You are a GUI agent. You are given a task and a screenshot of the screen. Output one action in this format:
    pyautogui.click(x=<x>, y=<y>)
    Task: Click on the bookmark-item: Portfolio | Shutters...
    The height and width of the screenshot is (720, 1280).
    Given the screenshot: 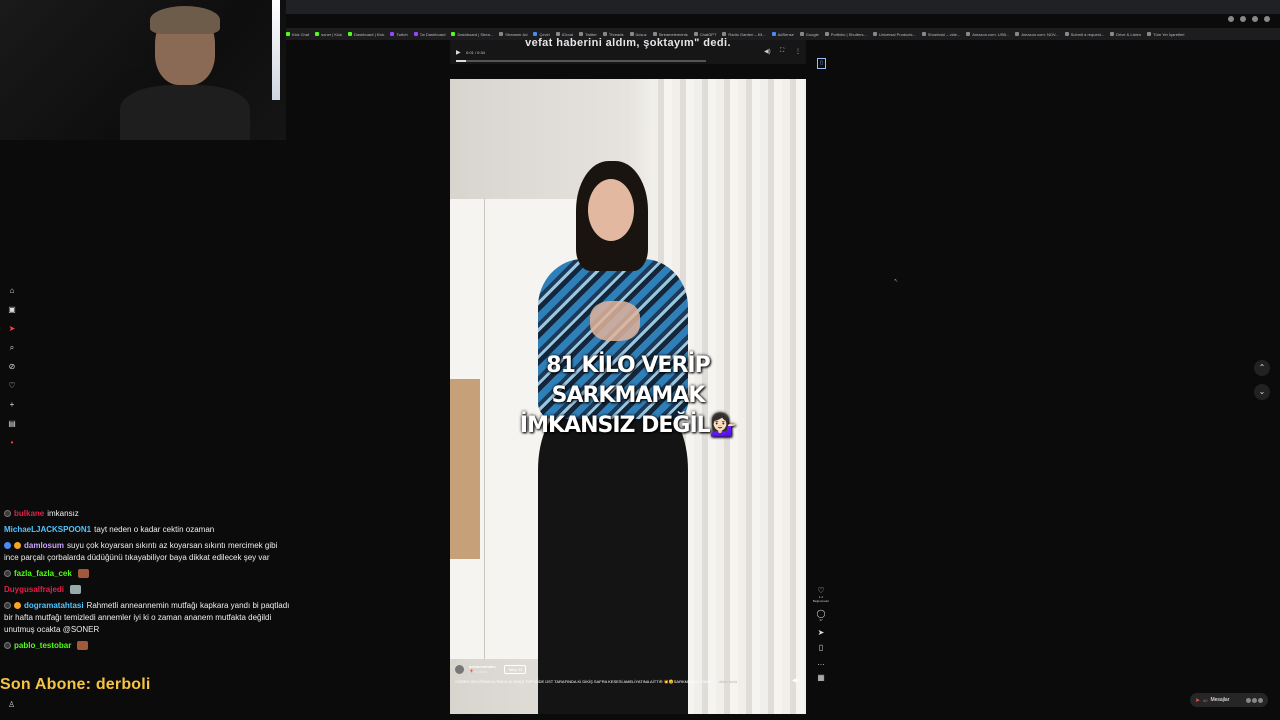 What is the action you would take?
    pyautogui.click(x=845, y=34)
    